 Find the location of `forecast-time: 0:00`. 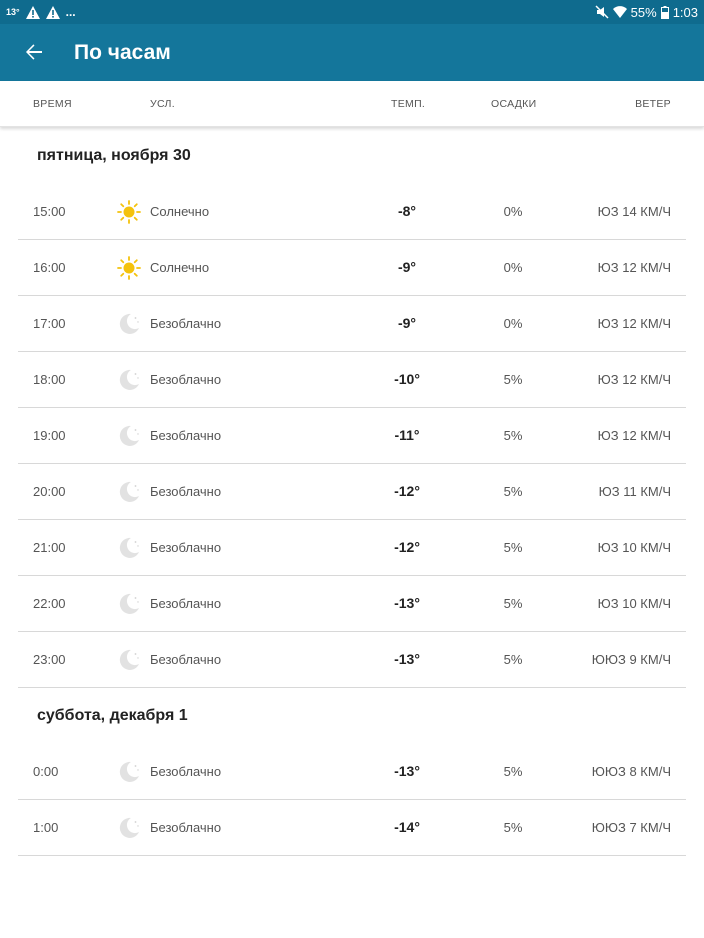

forecast-time: 0:00 is located at coordinates (46, 771).